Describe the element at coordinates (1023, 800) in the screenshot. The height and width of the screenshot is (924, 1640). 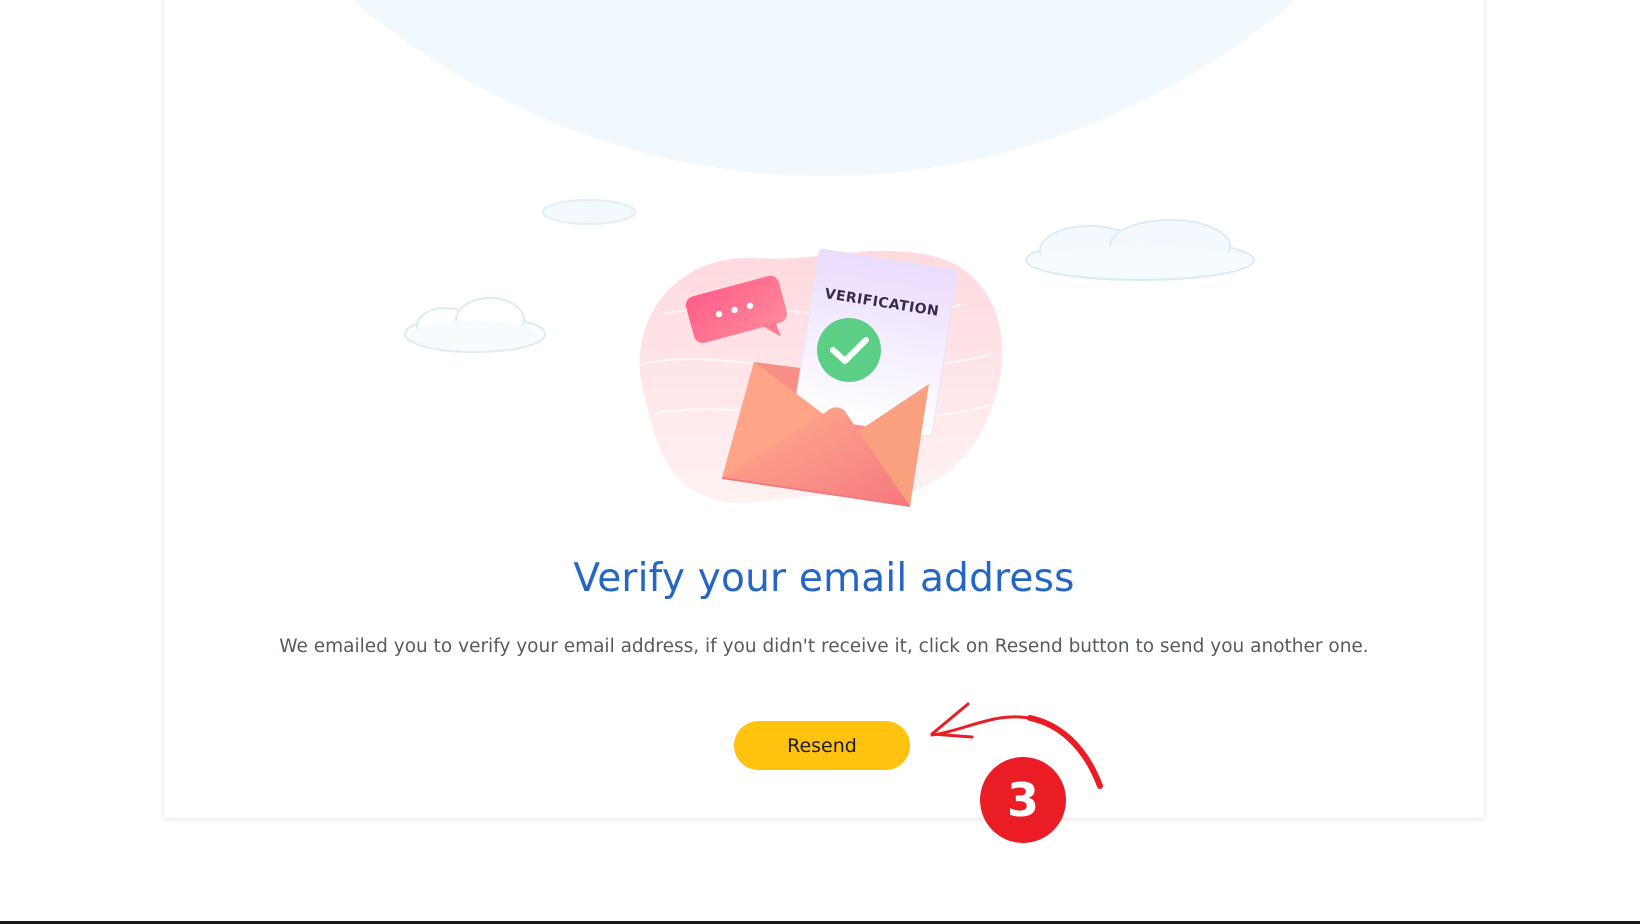
I see `step-number-badge: 3` at that location.